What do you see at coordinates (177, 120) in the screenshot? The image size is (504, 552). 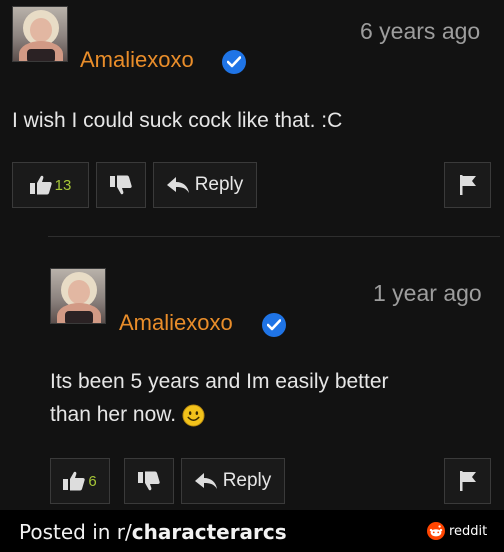 I see `comment-text: I wish I could suck cock like that. :C` at bounding box center [177, 120].